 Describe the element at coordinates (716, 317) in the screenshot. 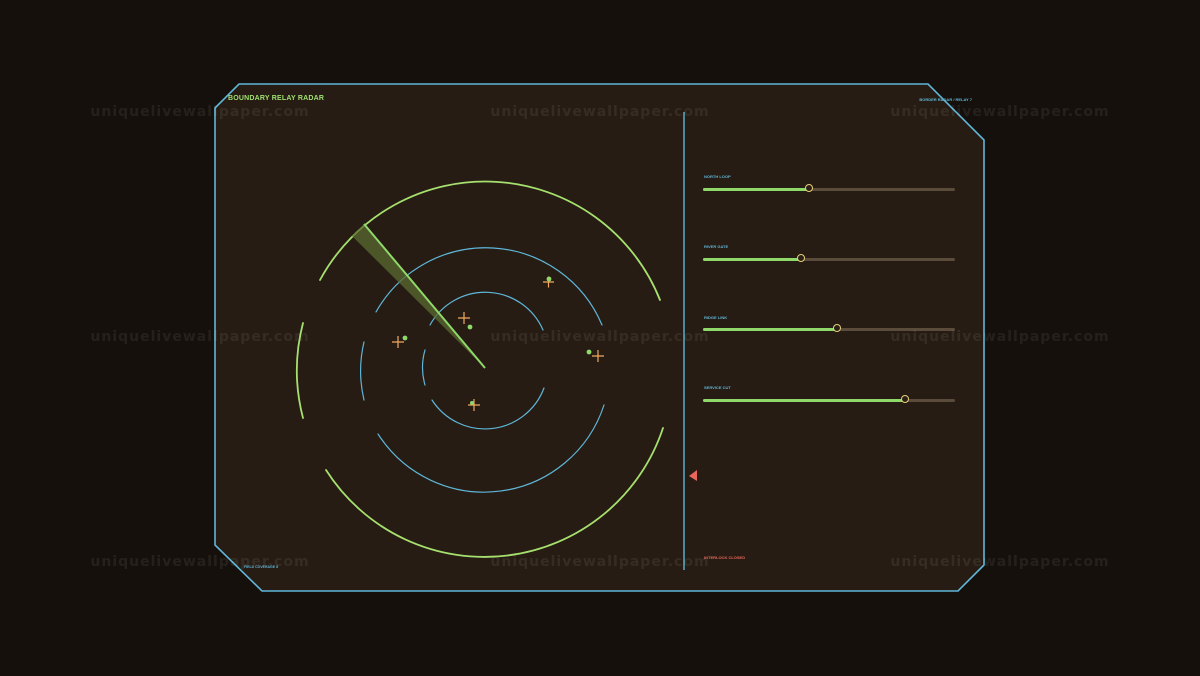

I see `slider-label: RIDGE LINK` at that location.